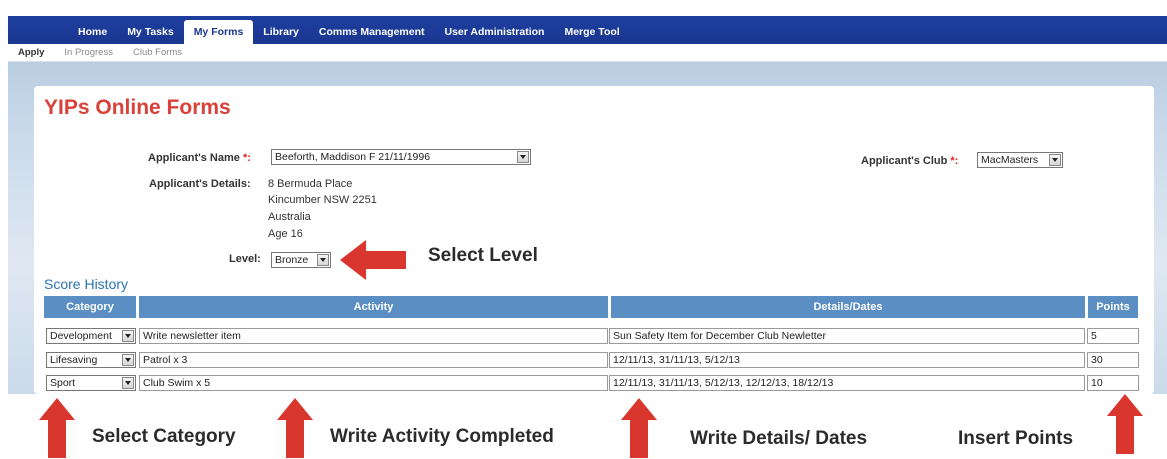  What do you see at coordinates (90, 307) in the screenshot?
I see `column-header-category: Category` at bounding box center [90, 307].